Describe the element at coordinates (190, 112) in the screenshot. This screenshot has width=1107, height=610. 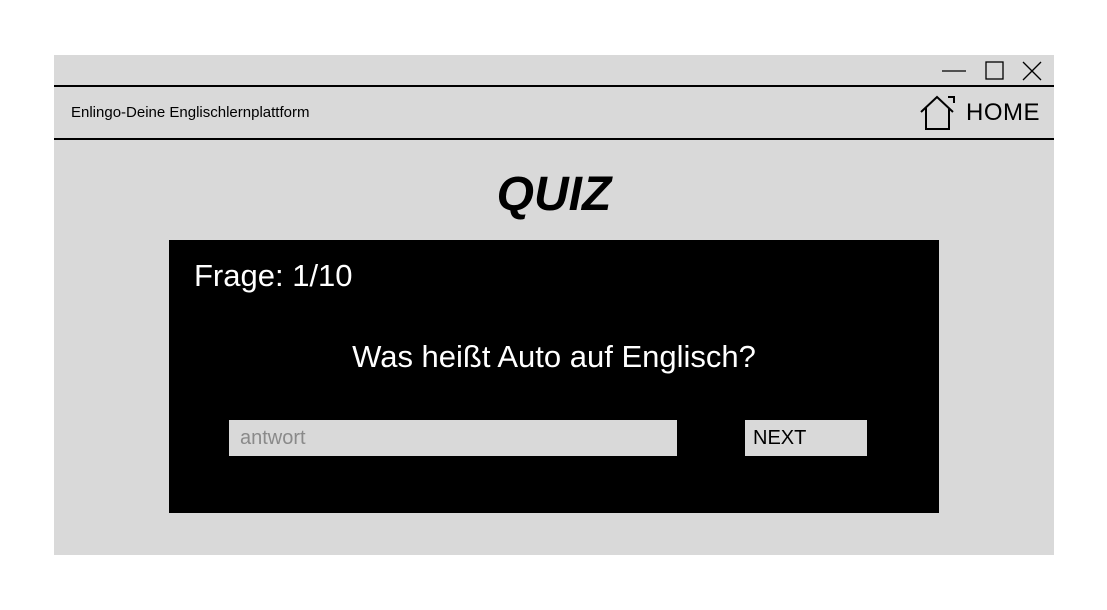
I see `app-title: Enlingo-Deine Englischlernplattform` at that location.